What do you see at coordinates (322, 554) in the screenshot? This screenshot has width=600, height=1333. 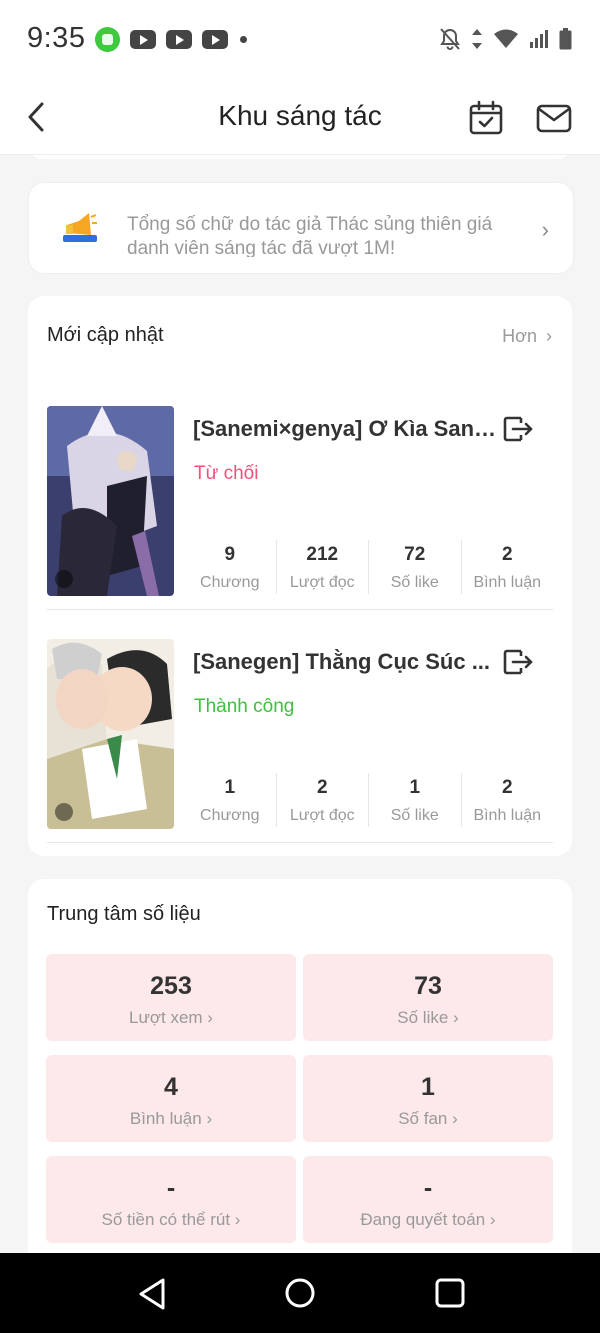 I see `stat-value: 212` at bounding box center [322, 554].